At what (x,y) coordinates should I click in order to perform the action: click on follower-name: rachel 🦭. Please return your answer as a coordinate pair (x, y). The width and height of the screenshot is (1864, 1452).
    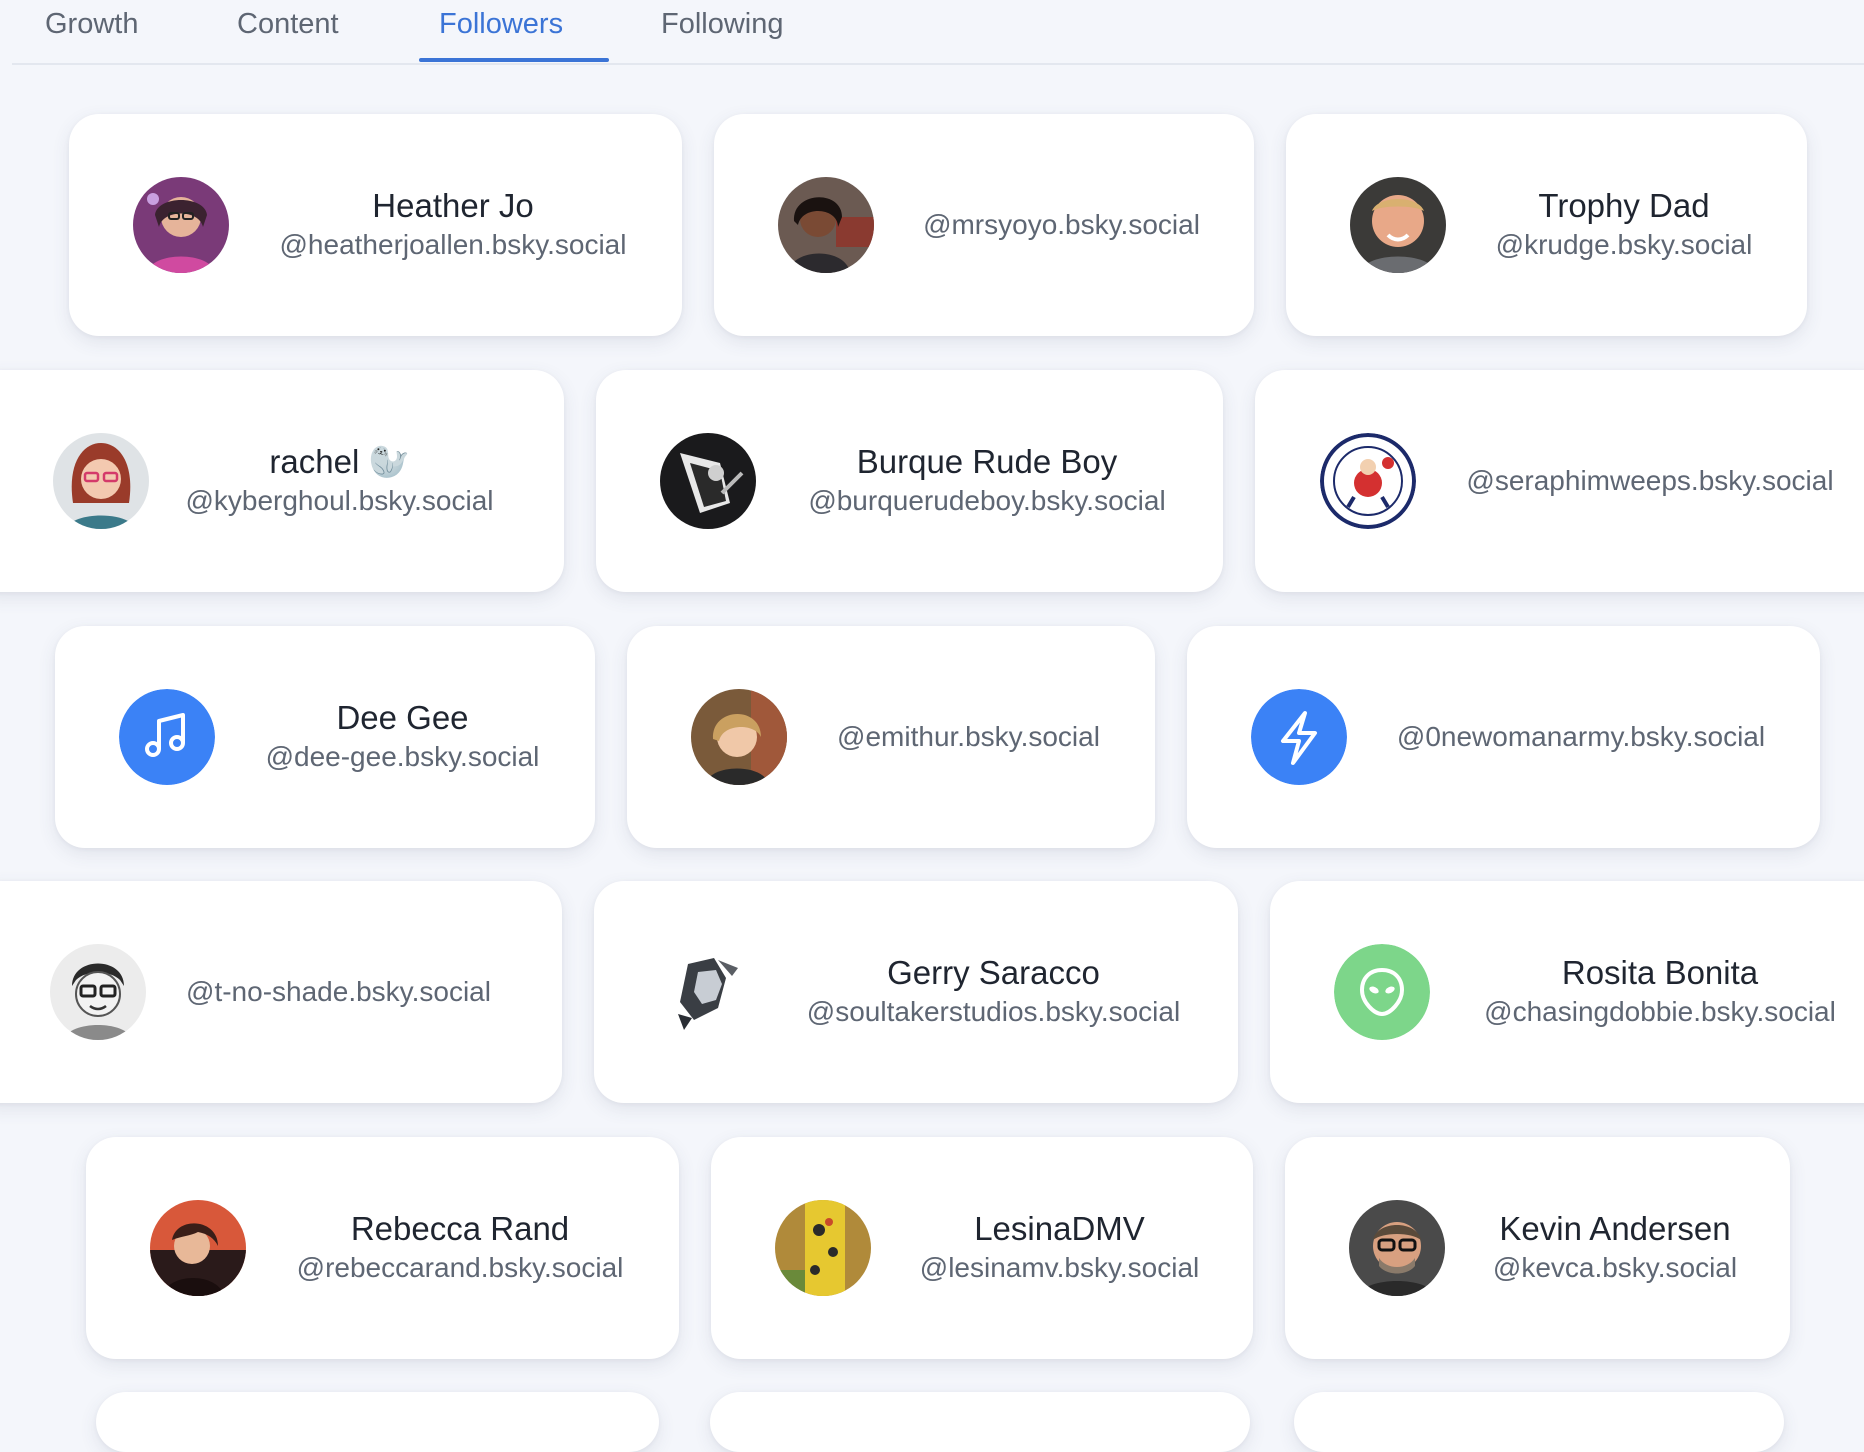
    Looking at the image, I should click on (339, 461).